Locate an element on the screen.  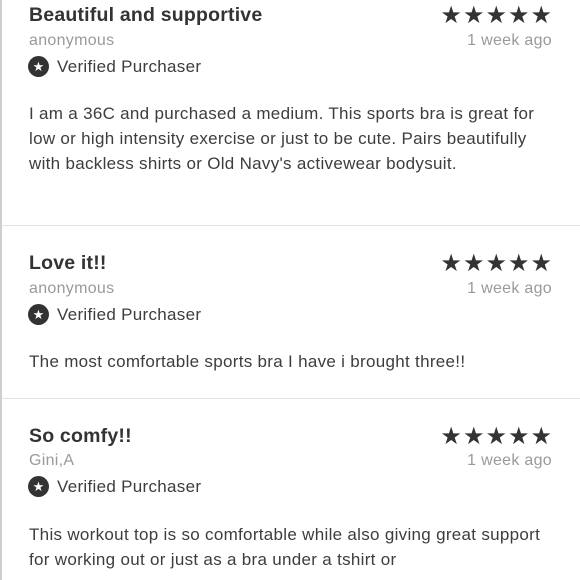
review-title: So comfy!! is located at coordinates (80, 436).